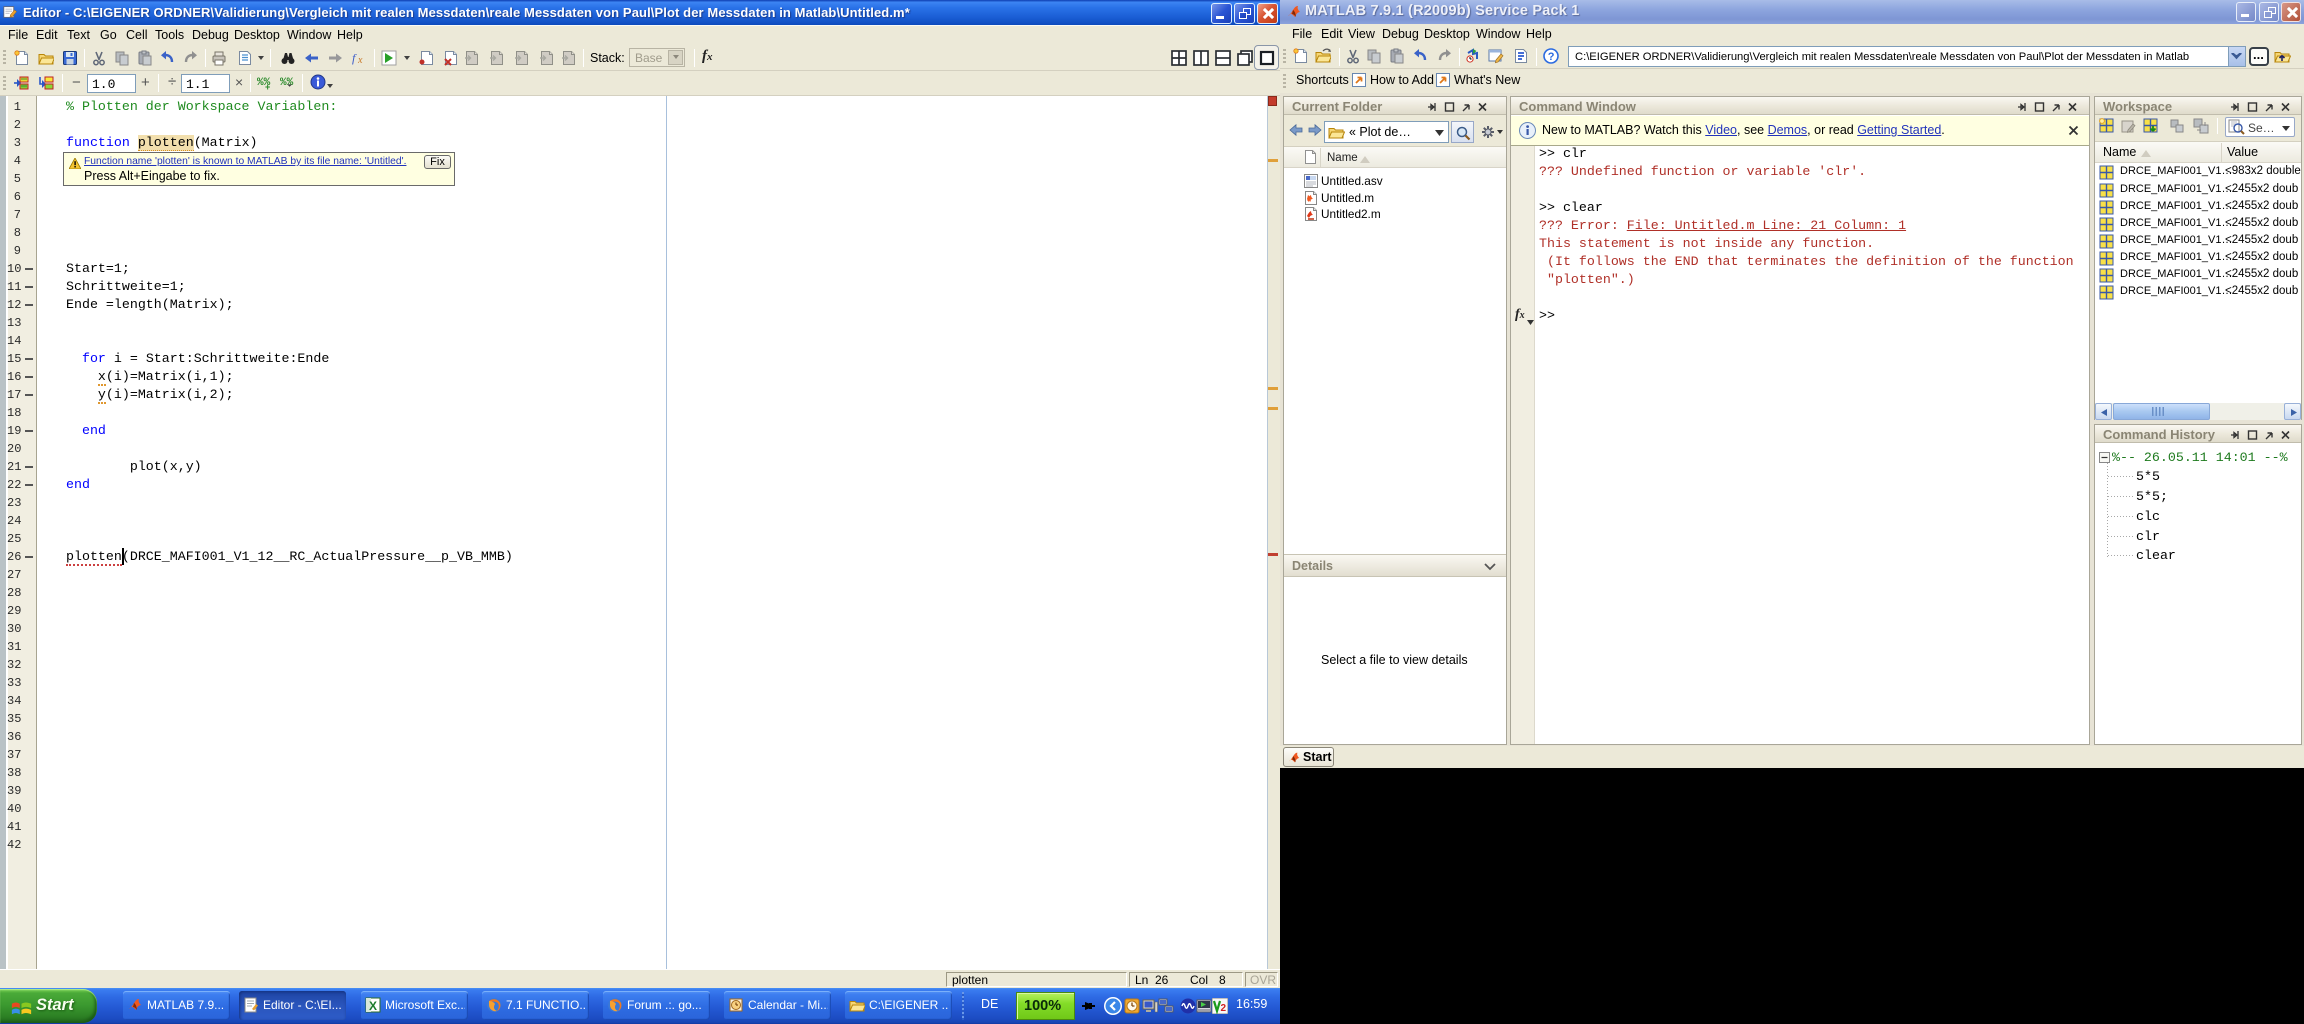  What do you see at coordinates (360, 60) in the screenshot?
I see `svg-text: x` at bounding box center [360, 60].